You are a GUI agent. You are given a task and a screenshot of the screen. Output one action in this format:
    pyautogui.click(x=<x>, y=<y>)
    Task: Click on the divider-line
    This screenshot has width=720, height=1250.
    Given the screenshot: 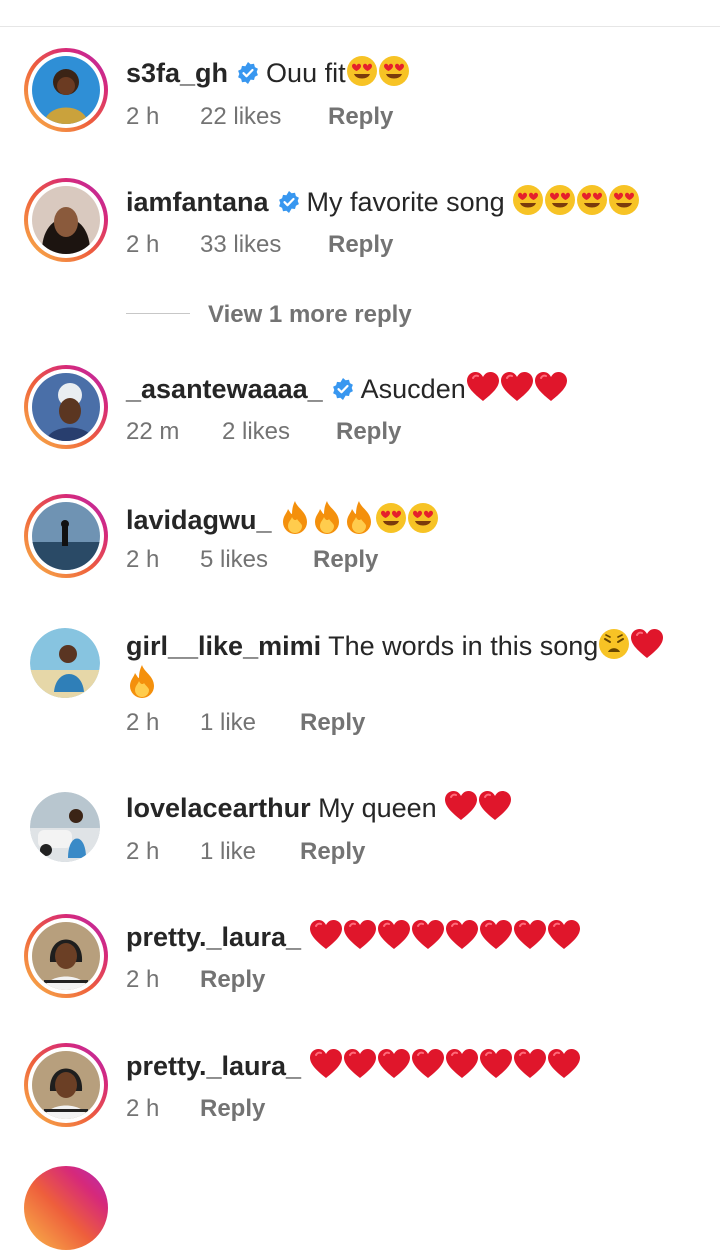 What is the action you would take?
    pyautogui.click(x=158, y=313)
    